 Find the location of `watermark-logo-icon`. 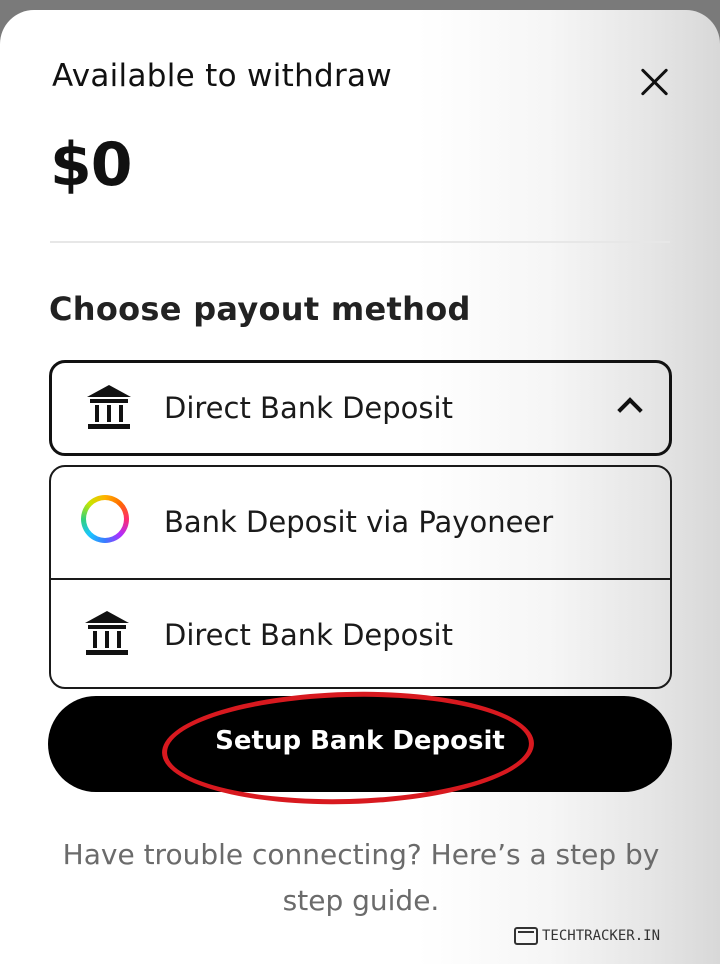

watermark-logo-icon is located at coordinates (526, 936).